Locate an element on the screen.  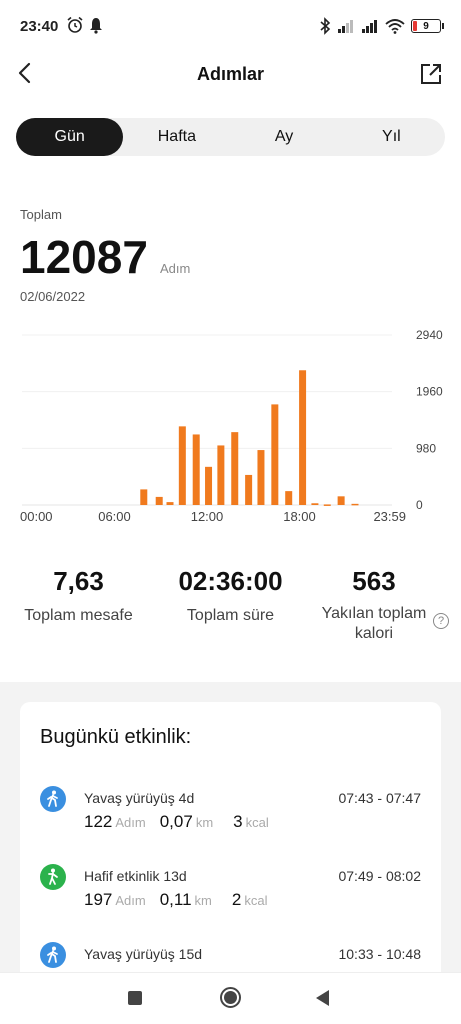
x-tick-label: 06:00 is located at coordinates (114, 516).